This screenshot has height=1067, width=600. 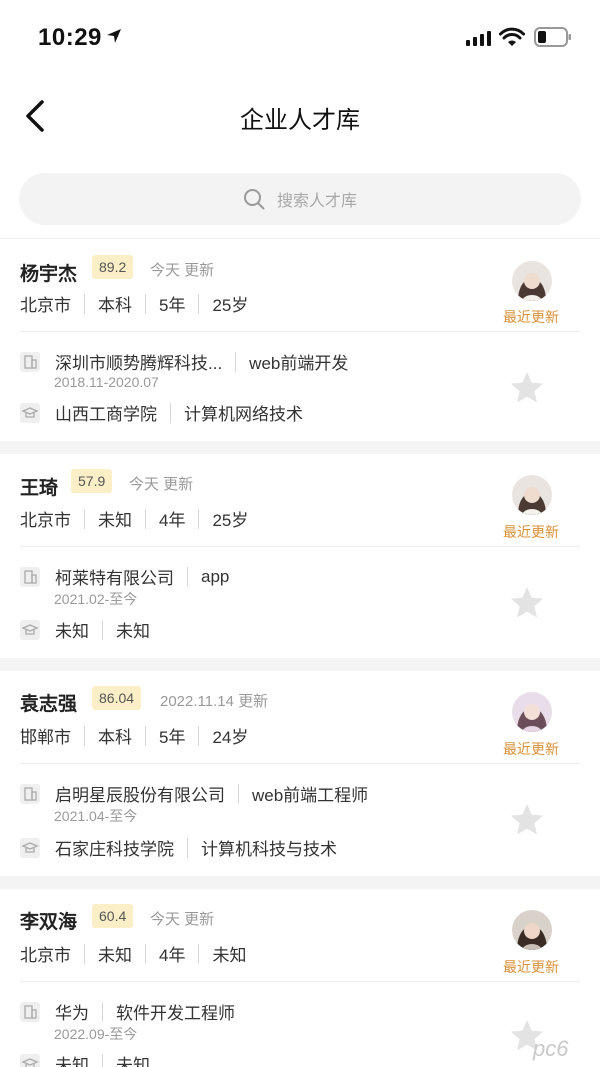 I want to click on major: 计算机科技与技术, so click(x=269, y=849).